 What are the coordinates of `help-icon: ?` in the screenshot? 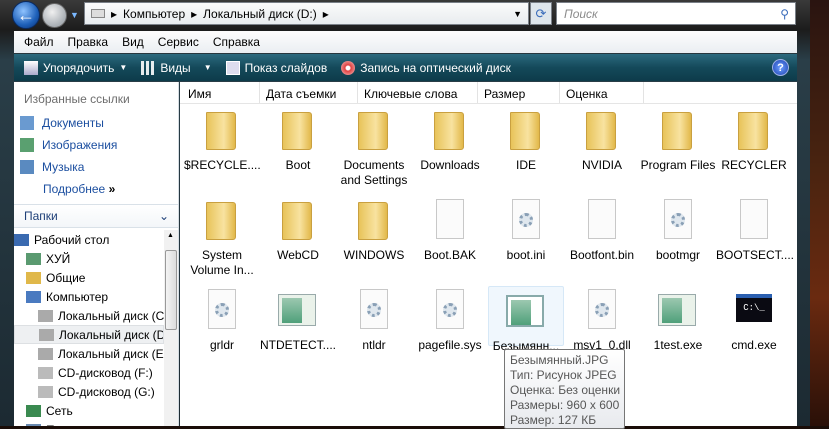 It's located at (780, 67).